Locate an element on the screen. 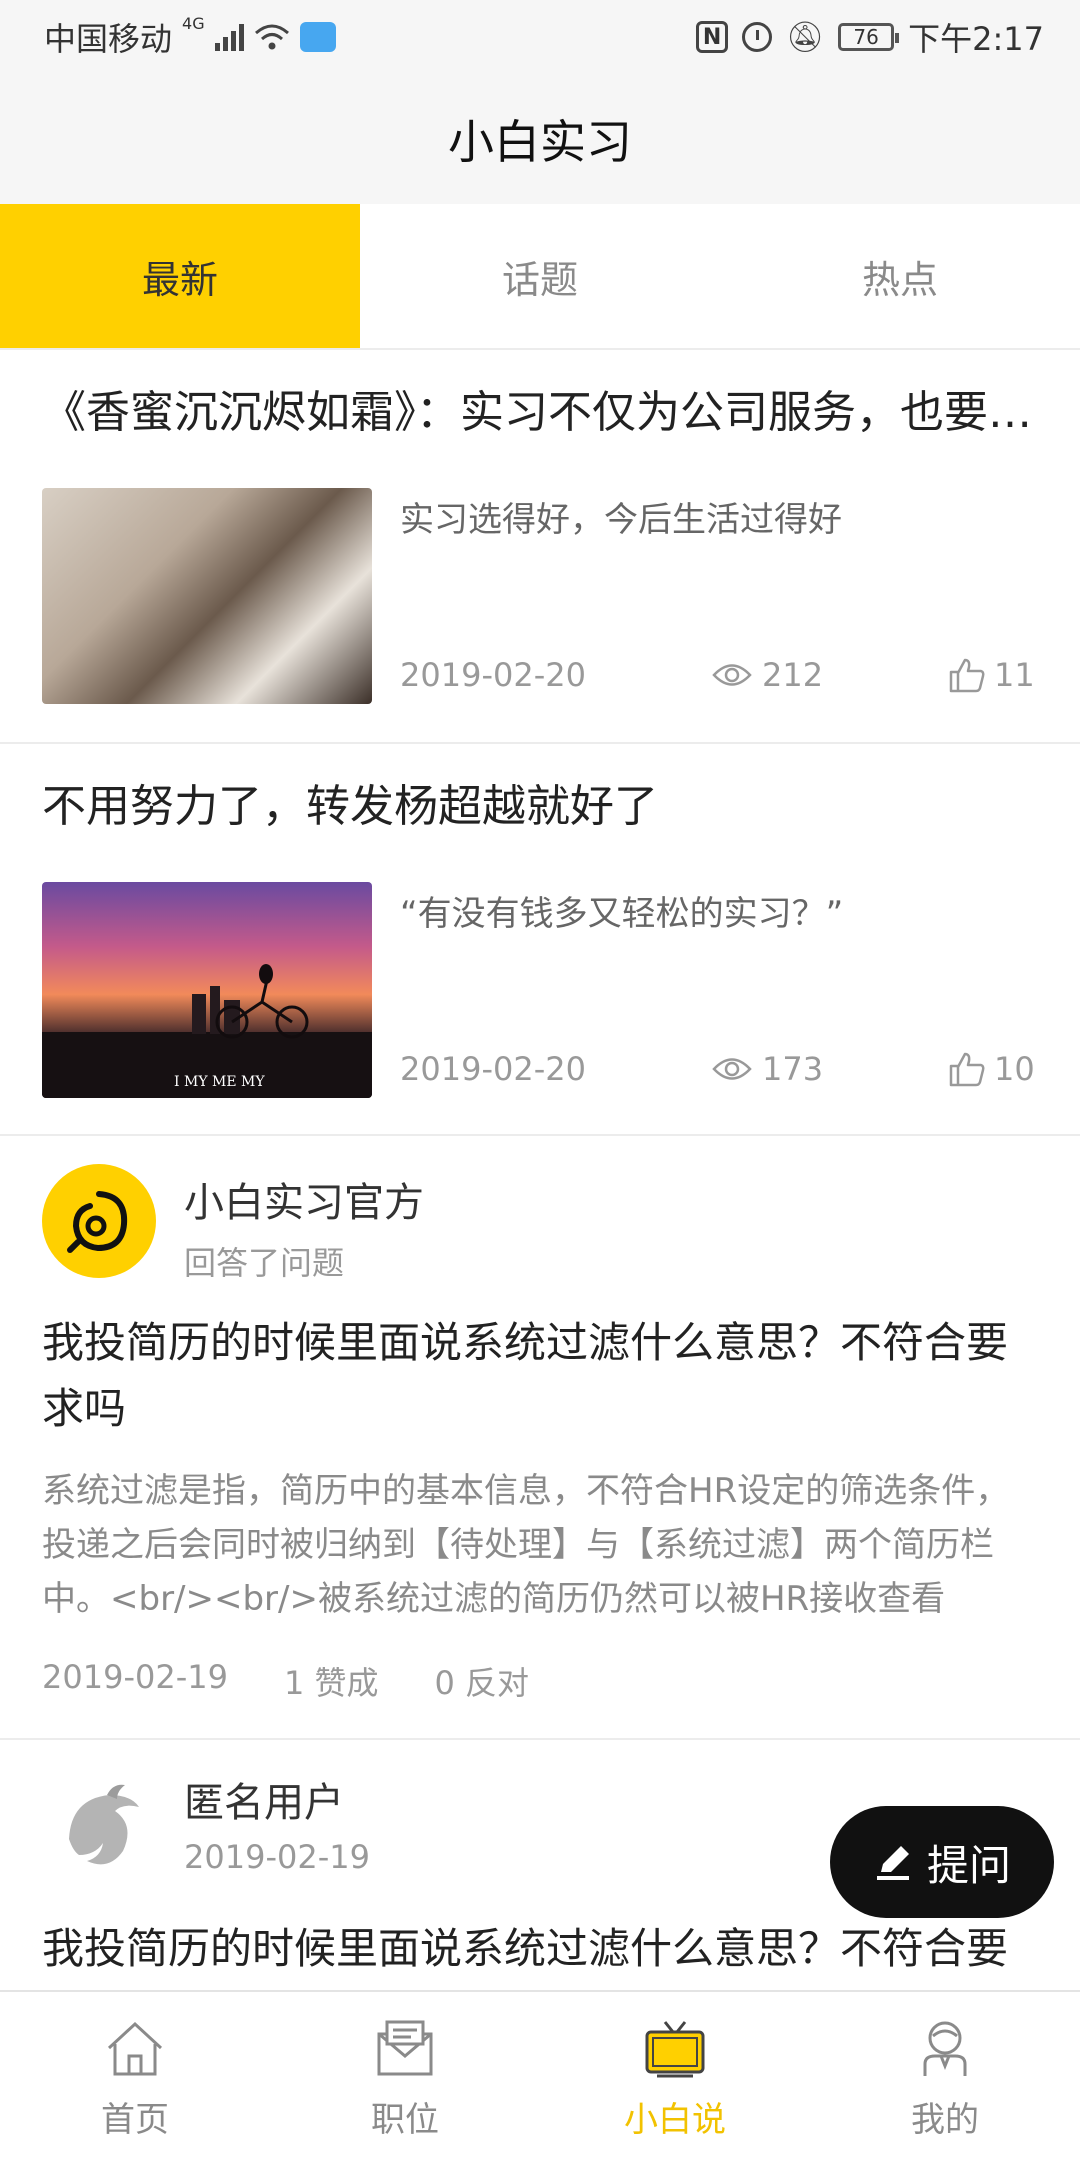 Image resolution: width=1080 pixels, height=2162 pixels. dolphin-avatar-icon is located at coordinates (104, 1824).